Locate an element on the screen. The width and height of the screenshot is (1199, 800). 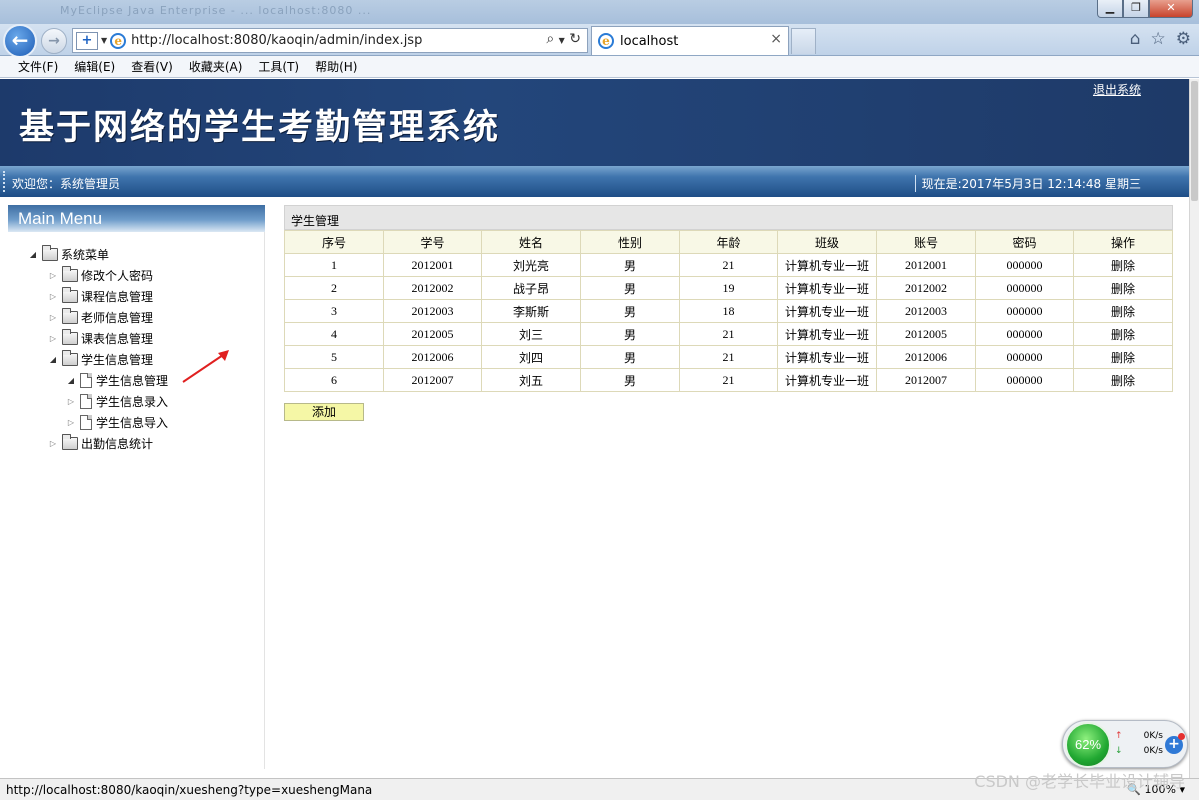
table-header-row: 序号 学号 姓名 性别 年龄 班级 账号 密码 操作 is located at coordinates (728, 242).